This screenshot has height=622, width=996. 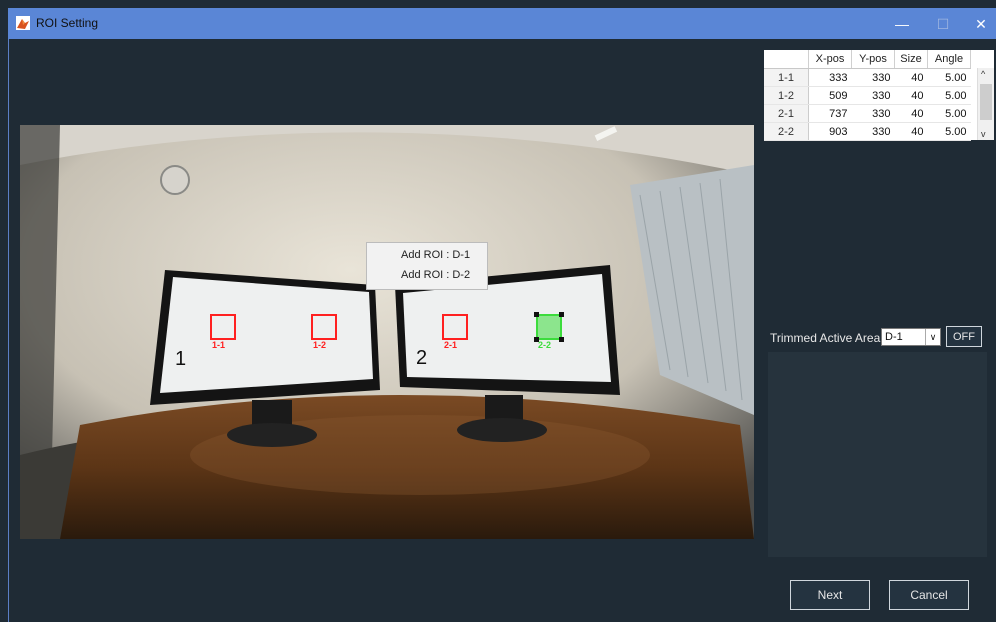 I want to click on table-row: 1-2 509 330 40 5.00, so click(x=867, y=95).